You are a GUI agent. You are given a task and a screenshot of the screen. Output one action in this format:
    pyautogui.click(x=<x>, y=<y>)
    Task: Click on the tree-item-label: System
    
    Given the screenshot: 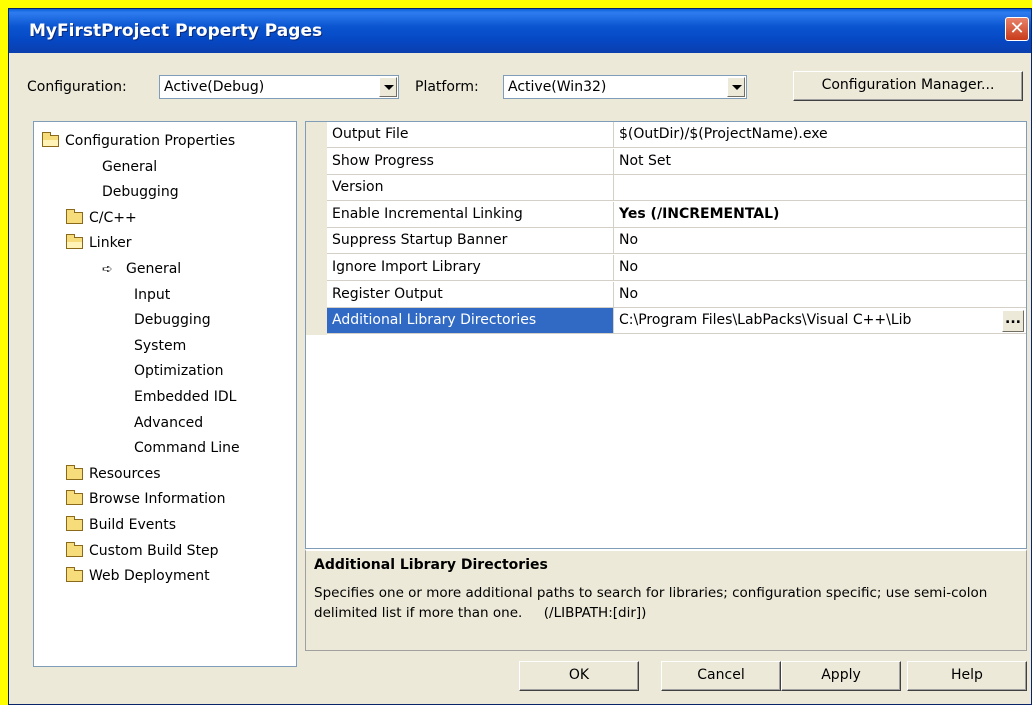 What is the action you would take?
    pyautogui.click(x=160, y=345)
    